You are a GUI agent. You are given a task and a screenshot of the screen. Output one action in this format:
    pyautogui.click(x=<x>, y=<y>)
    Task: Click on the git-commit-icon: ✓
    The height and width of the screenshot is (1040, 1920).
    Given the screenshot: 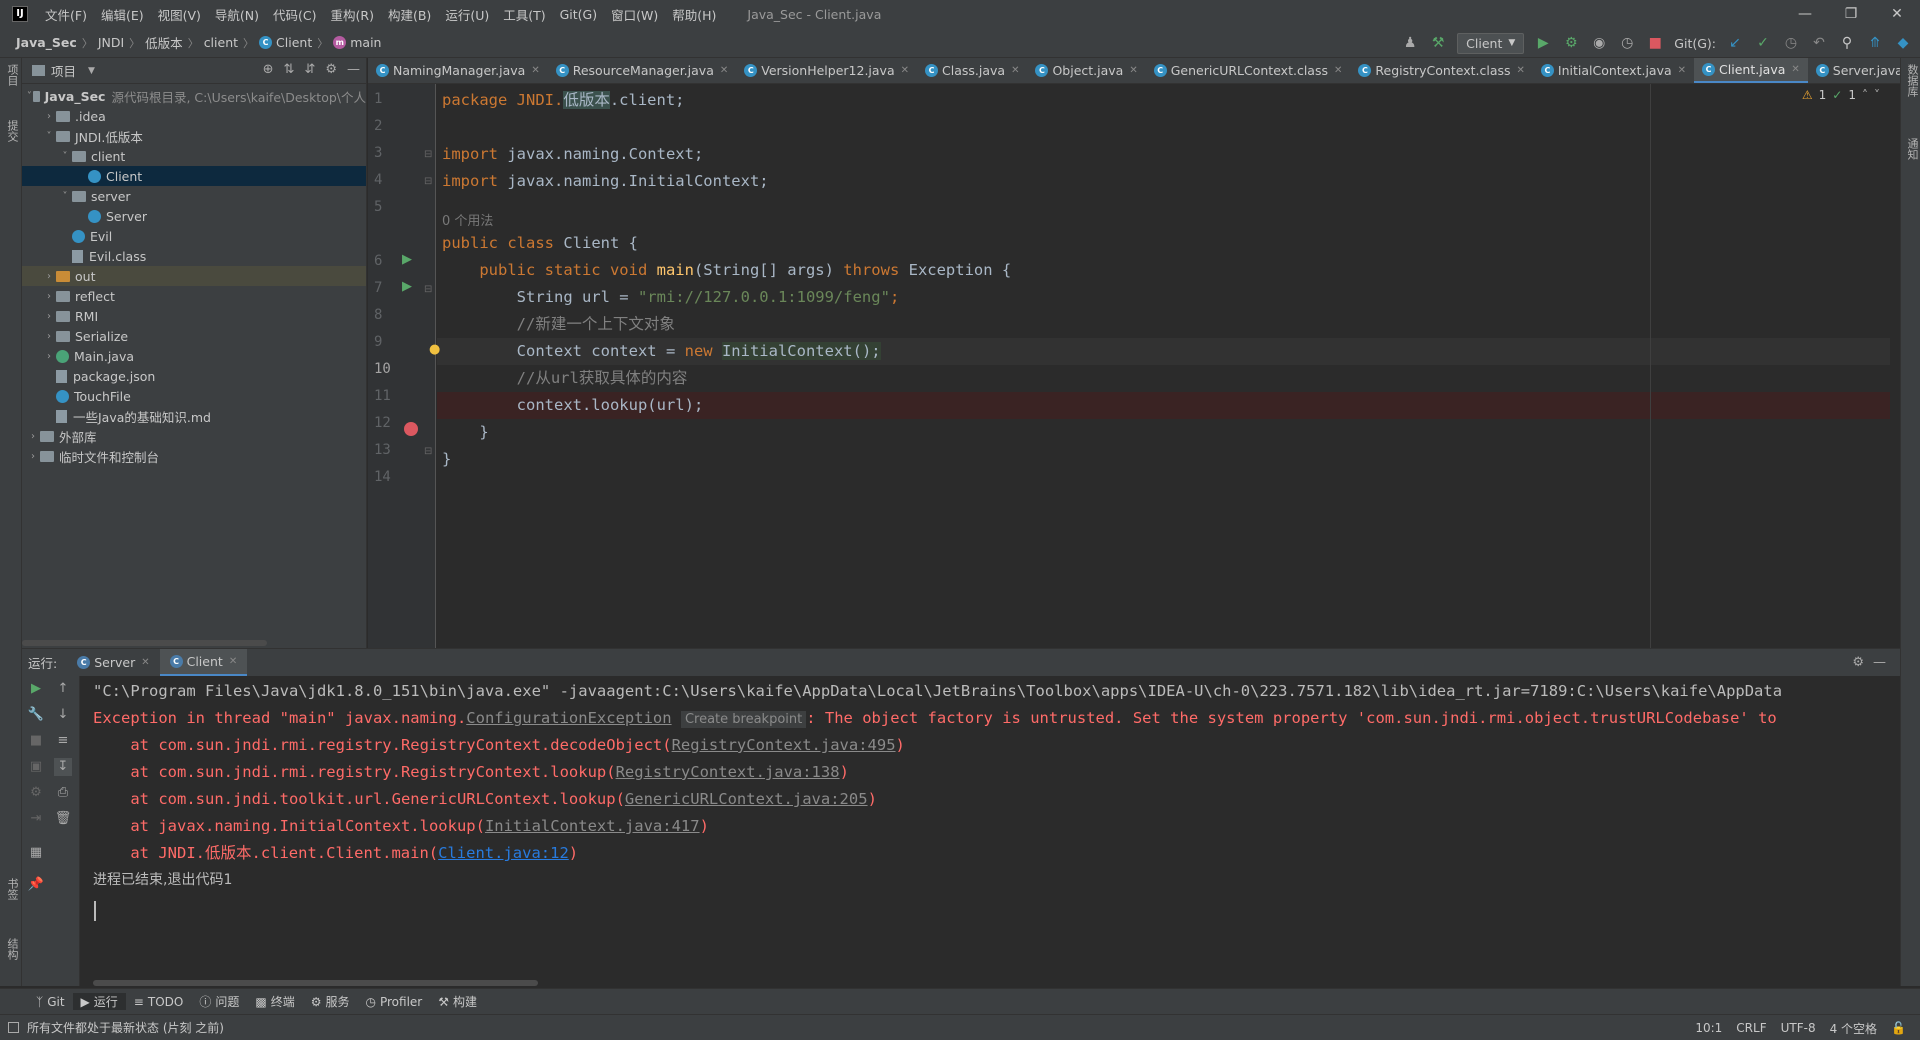 What is the action you would take?
    pyautogui.click(x=1763, y=43)
    